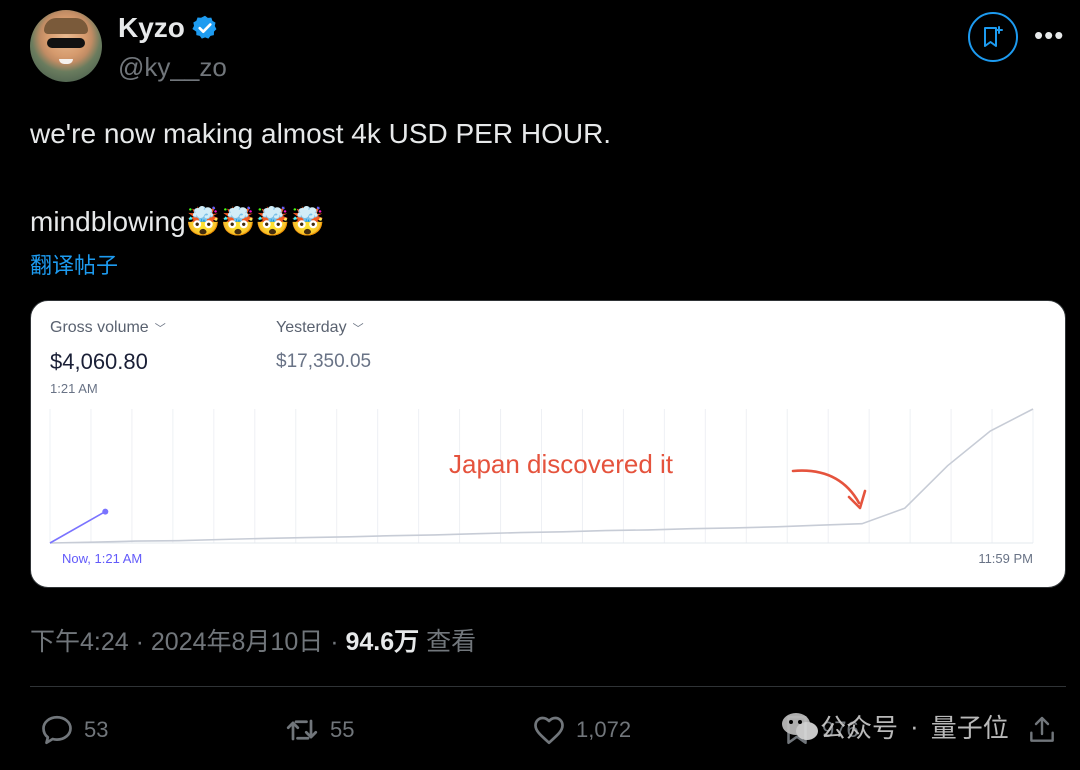 The width and height of the screenshot is (1080, 770). What do you see at coordinates (77, 527) in the screenshot?
I see `today-series-line` at bounding box center [77, 527].